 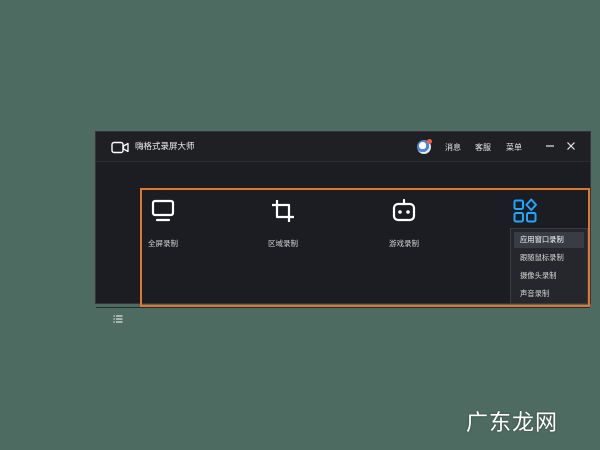 I want to click on crop-icon, so click(x=283, y=211).